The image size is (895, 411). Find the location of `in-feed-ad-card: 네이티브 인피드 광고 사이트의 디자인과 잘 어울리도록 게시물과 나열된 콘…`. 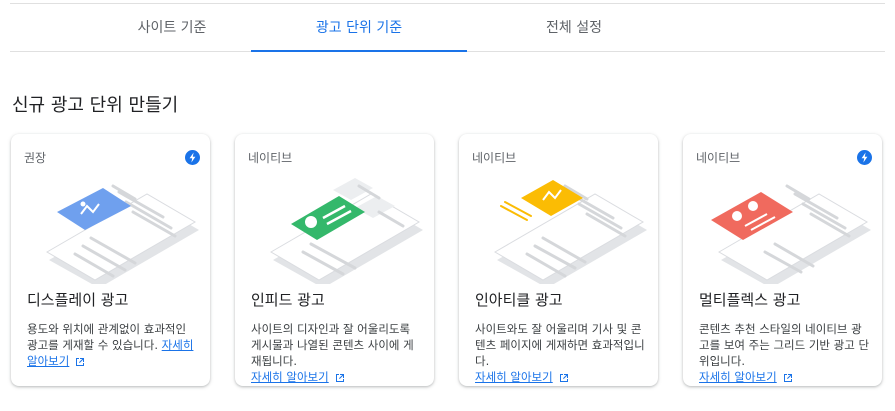

in-feed-ad-card: 네이티브 인피드 광고 사이트의 디자인과 잘 어울리도록 게시물과 나열된 콘… is located at coordinates (334, 260).